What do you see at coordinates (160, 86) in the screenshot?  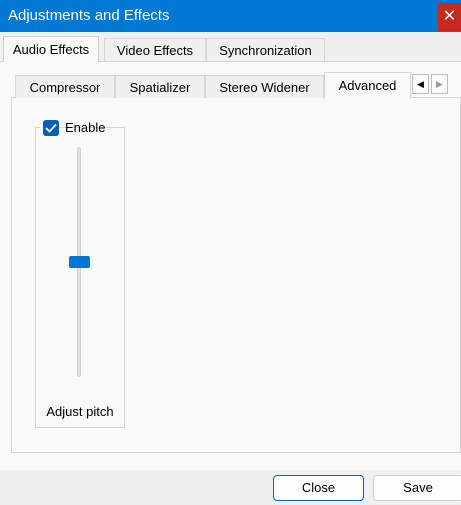 I see `tab-spatializer: Spatializer` at bounding box center [160, 86].